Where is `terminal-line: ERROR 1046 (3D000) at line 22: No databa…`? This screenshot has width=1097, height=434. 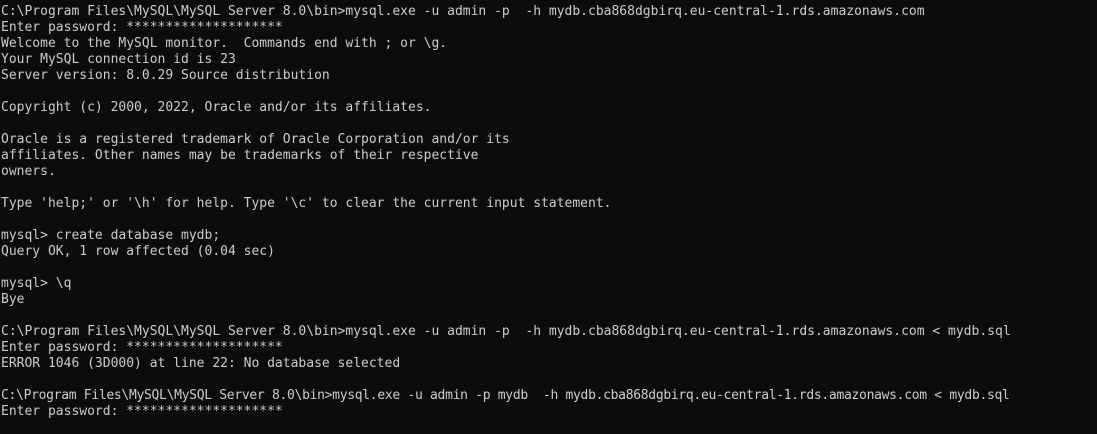
terminal-line: ERROR 1046 (3D000) at line 22: No databa… is located at coordinates (201, 363).